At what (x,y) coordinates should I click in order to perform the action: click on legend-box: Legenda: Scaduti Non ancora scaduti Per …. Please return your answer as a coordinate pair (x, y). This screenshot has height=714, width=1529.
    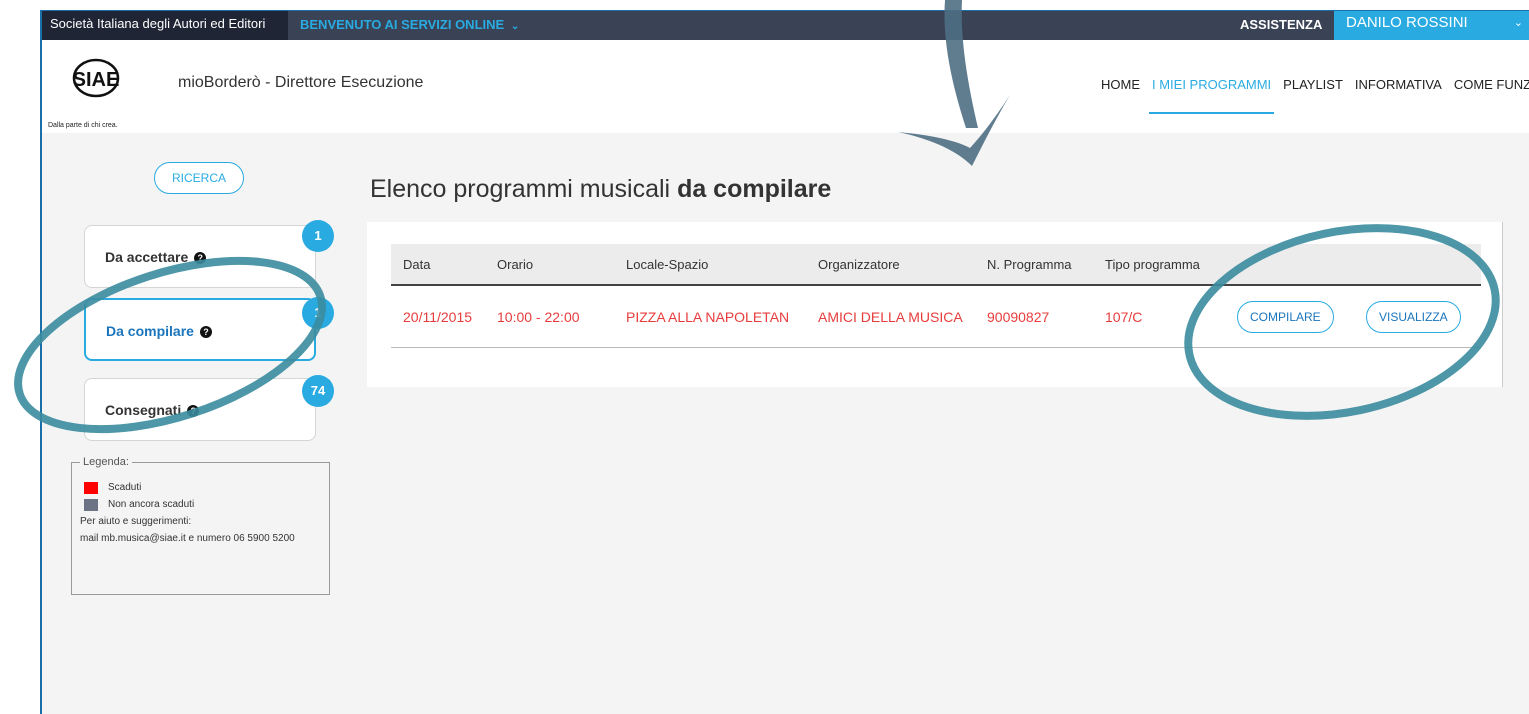
    Looking at the image, I should click on (200, 525).